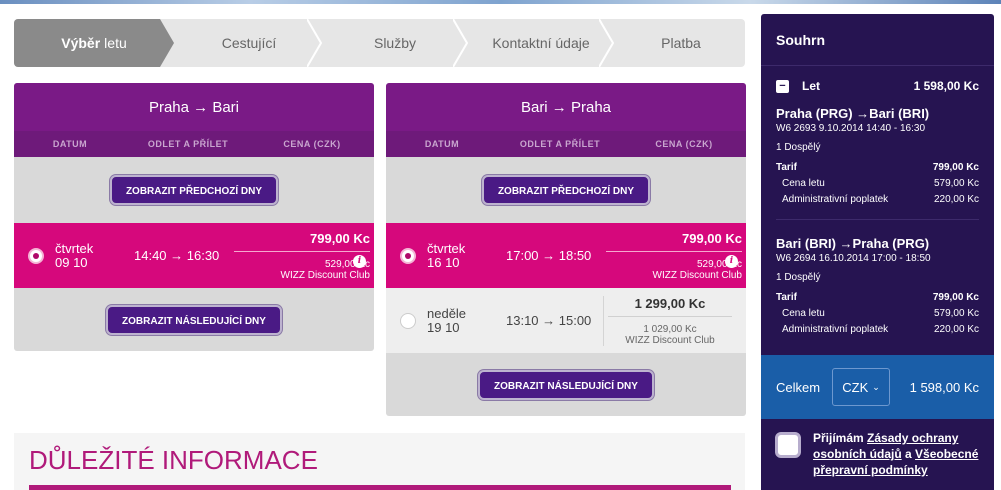  I want to click on cell-divider, so click(603, 321).